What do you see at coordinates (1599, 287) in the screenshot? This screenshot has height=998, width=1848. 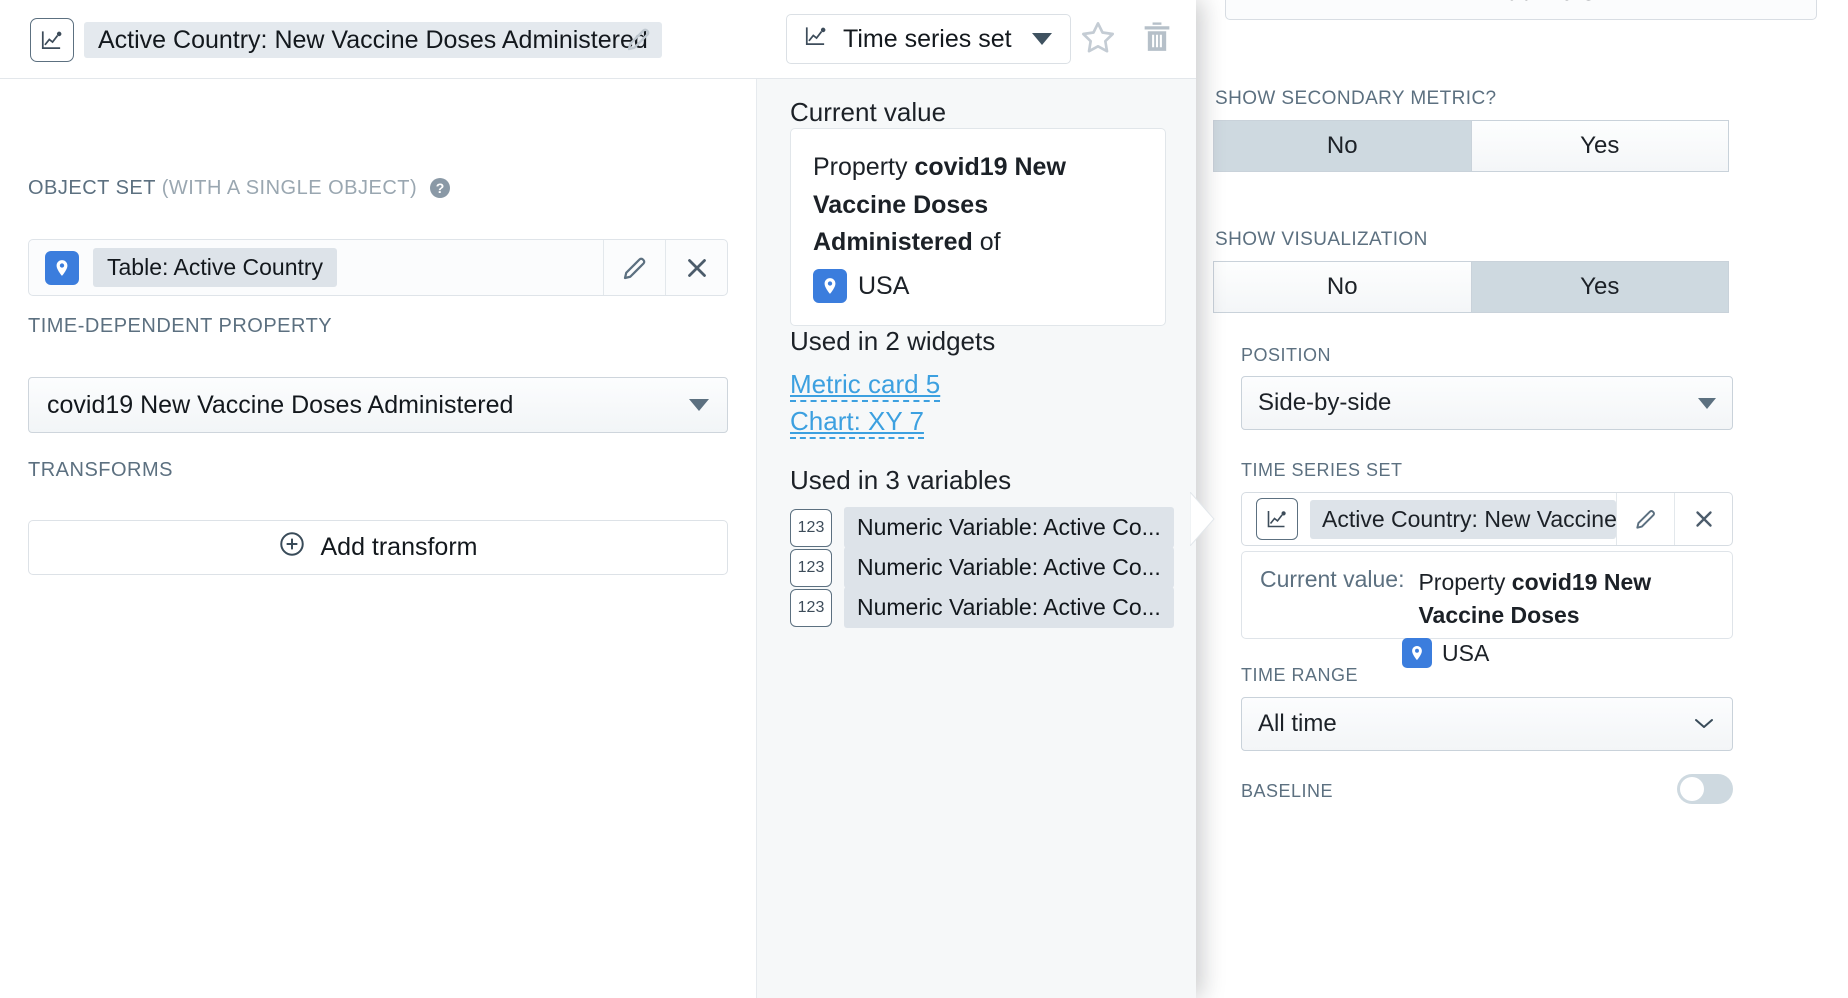 I see `show-visualization-option-yes: Yes` at bounding box center [1599, 287].